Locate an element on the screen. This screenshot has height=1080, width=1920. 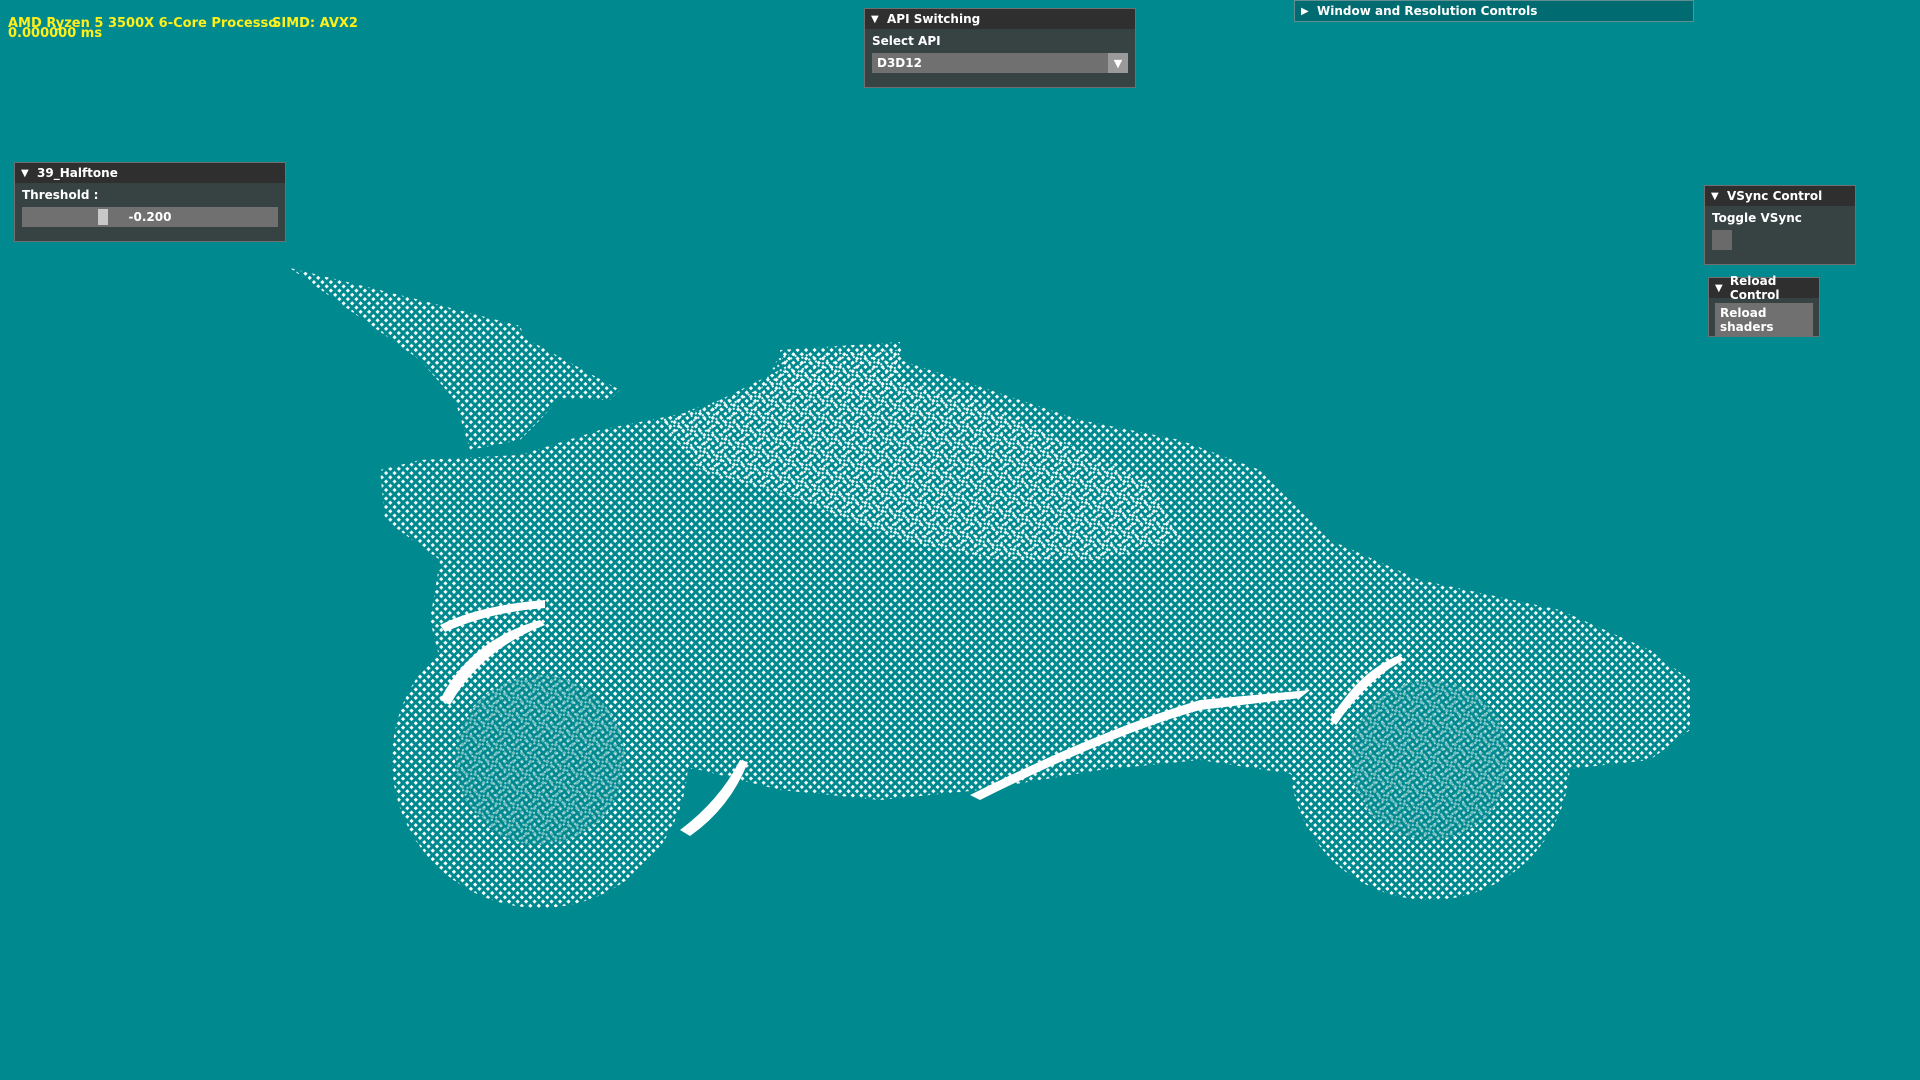
vsync-checkbox is located at coordinates (1722, 240).